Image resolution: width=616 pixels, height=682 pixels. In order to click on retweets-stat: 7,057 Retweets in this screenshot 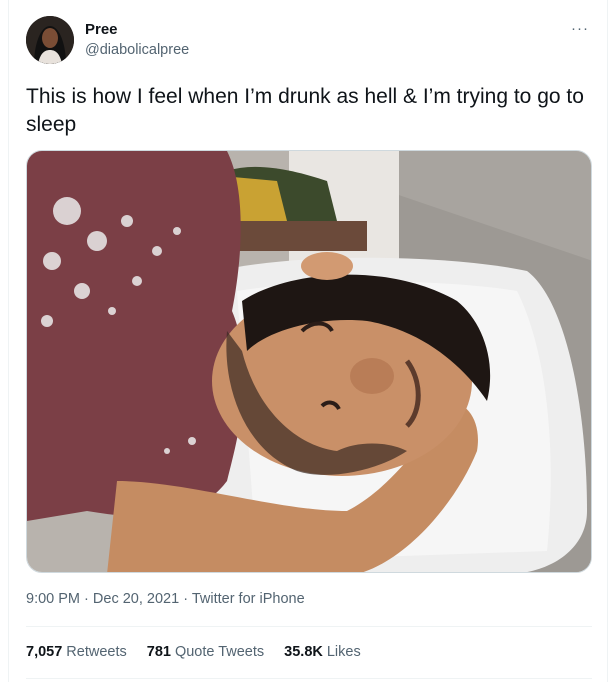, I will do `click(76, 652)`.